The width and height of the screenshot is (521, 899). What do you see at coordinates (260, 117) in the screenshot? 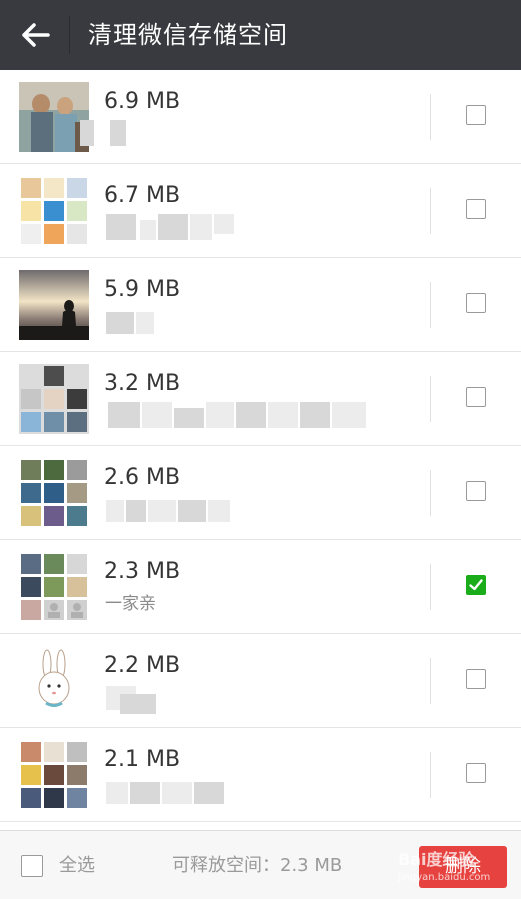
I see `list-item: 6.9 MB` at bounding box center [260, 117].